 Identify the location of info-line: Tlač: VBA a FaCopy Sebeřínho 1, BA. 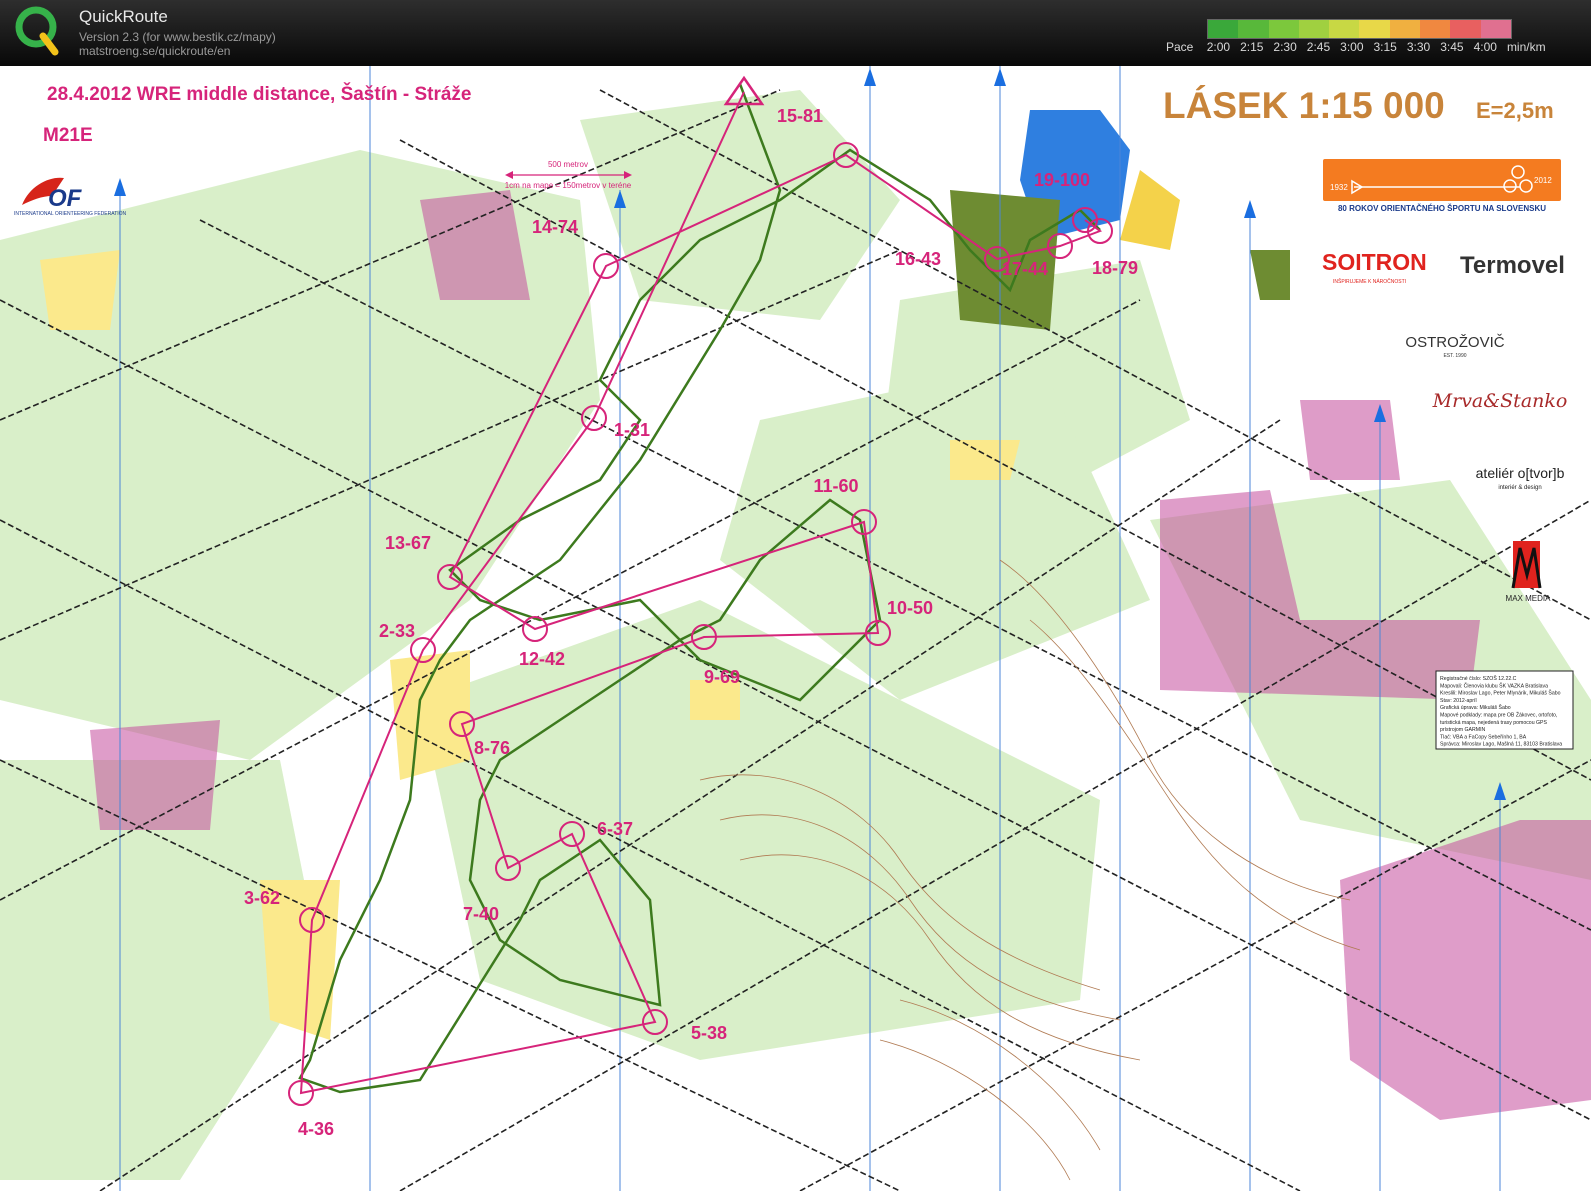
(1483, 737).